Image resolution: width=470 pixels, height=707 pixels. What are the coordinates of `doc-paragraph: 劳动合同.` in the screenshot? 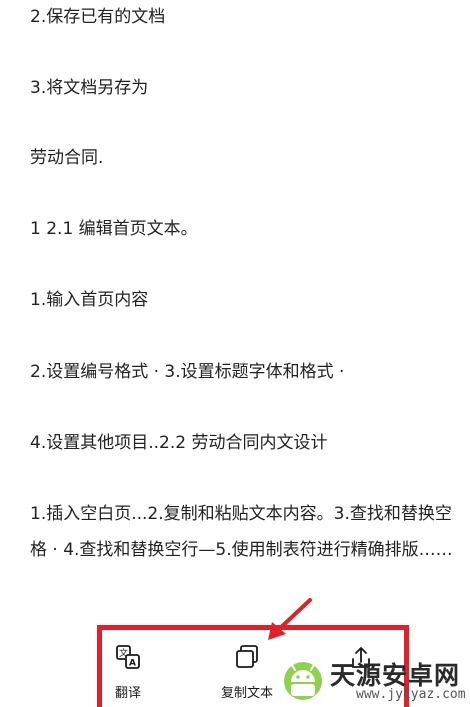 It's located at (67, 158).